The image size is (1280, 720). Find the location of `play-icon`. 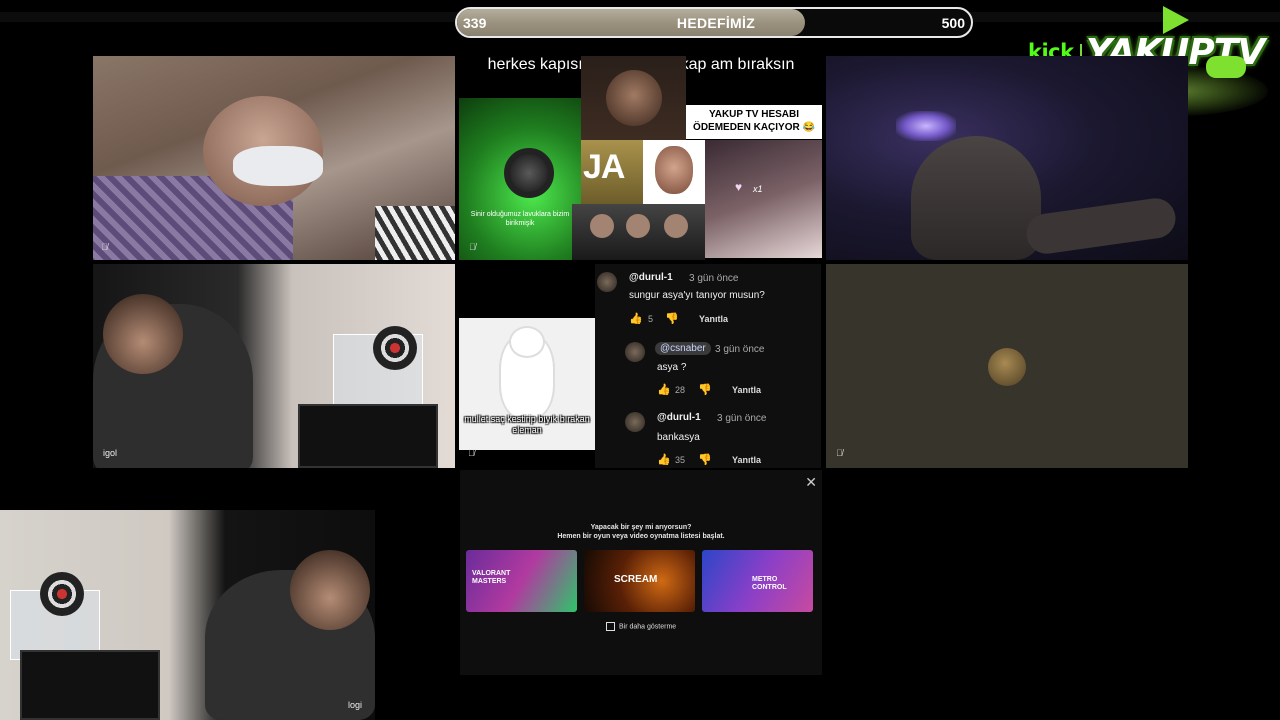

play-icon is located at coordinates (1176, 20).